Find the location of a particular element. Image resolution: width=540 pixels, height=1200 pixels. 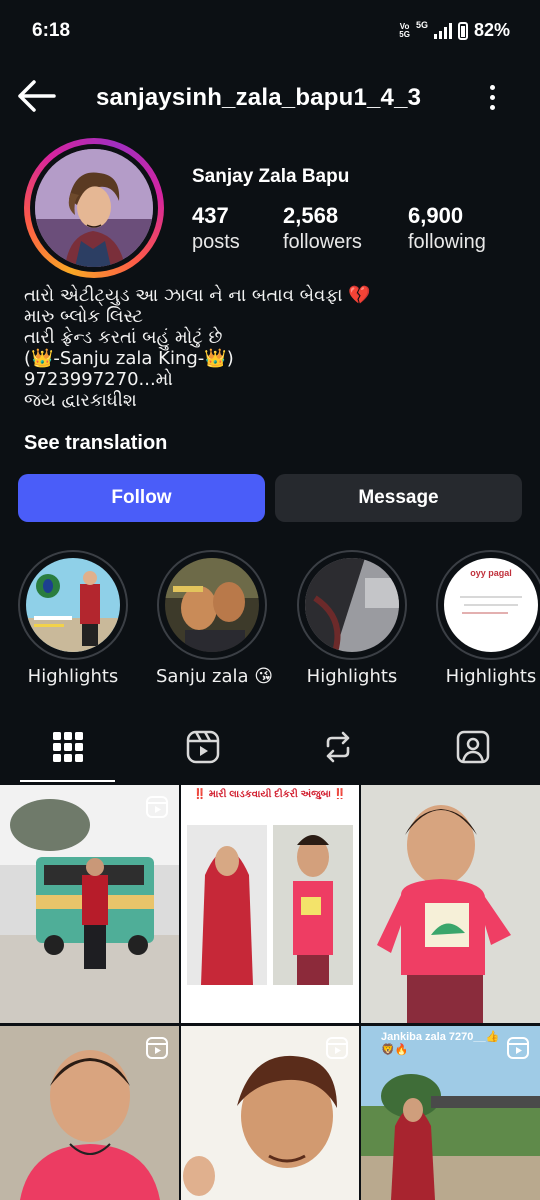

avatar is located at coordinates (94, 208).